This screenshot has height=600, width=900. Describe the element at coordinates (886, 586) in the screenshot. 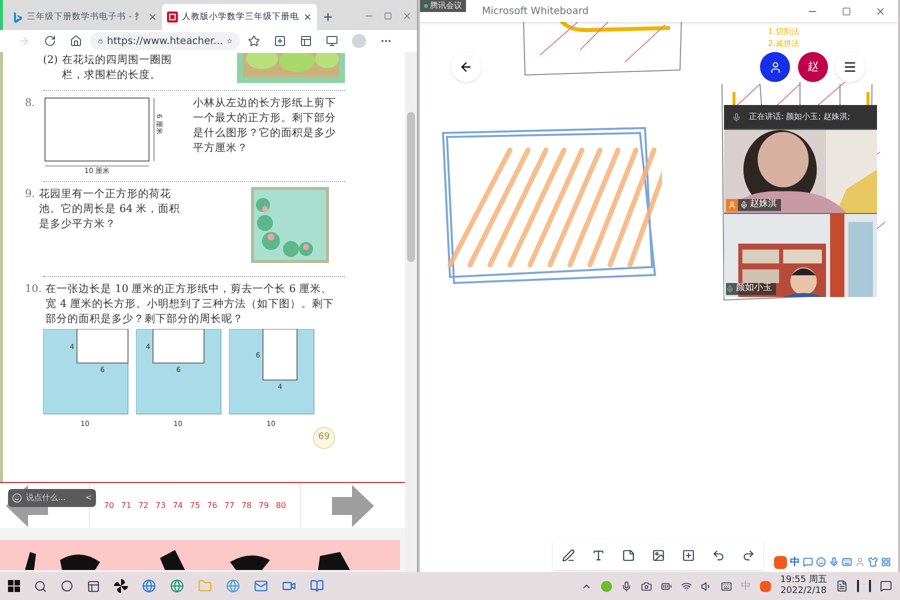

I see `notification-icon` at that location.